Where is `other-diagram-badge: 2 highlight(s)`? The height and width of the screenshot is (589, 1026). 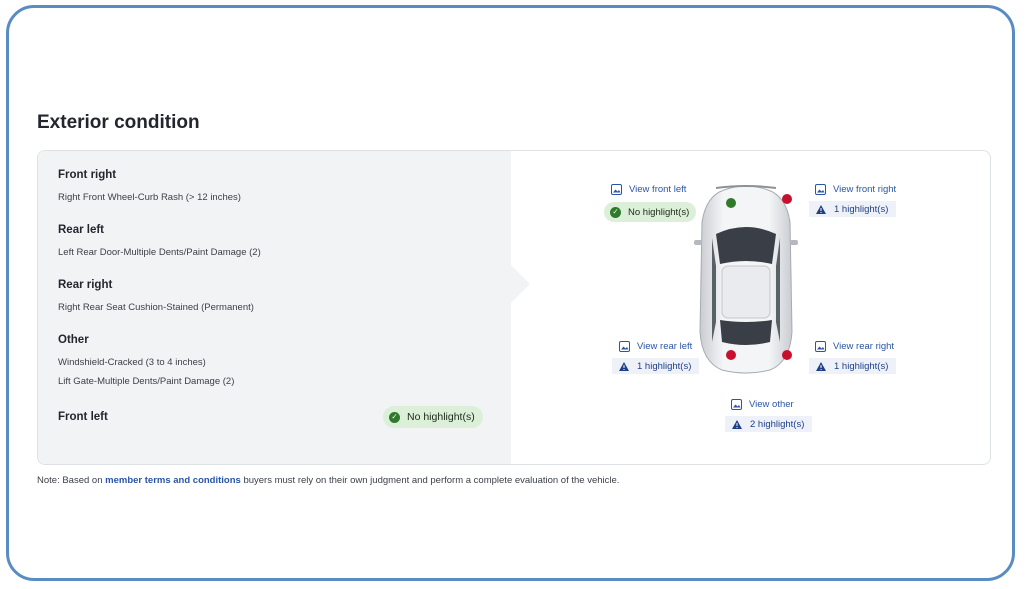 other-diagram-badge: 2 highlight(s) is located at coordinates (769, 424).